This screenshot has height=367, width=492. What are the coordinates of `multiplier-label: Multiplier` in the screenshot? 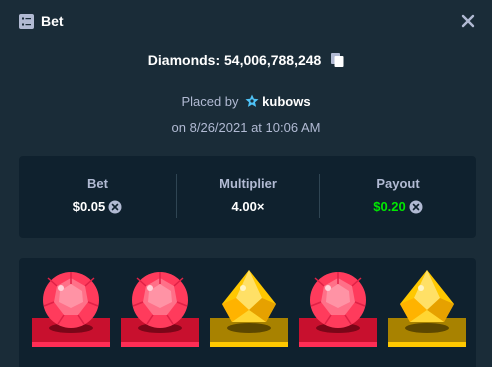 It's located at (248, 183).